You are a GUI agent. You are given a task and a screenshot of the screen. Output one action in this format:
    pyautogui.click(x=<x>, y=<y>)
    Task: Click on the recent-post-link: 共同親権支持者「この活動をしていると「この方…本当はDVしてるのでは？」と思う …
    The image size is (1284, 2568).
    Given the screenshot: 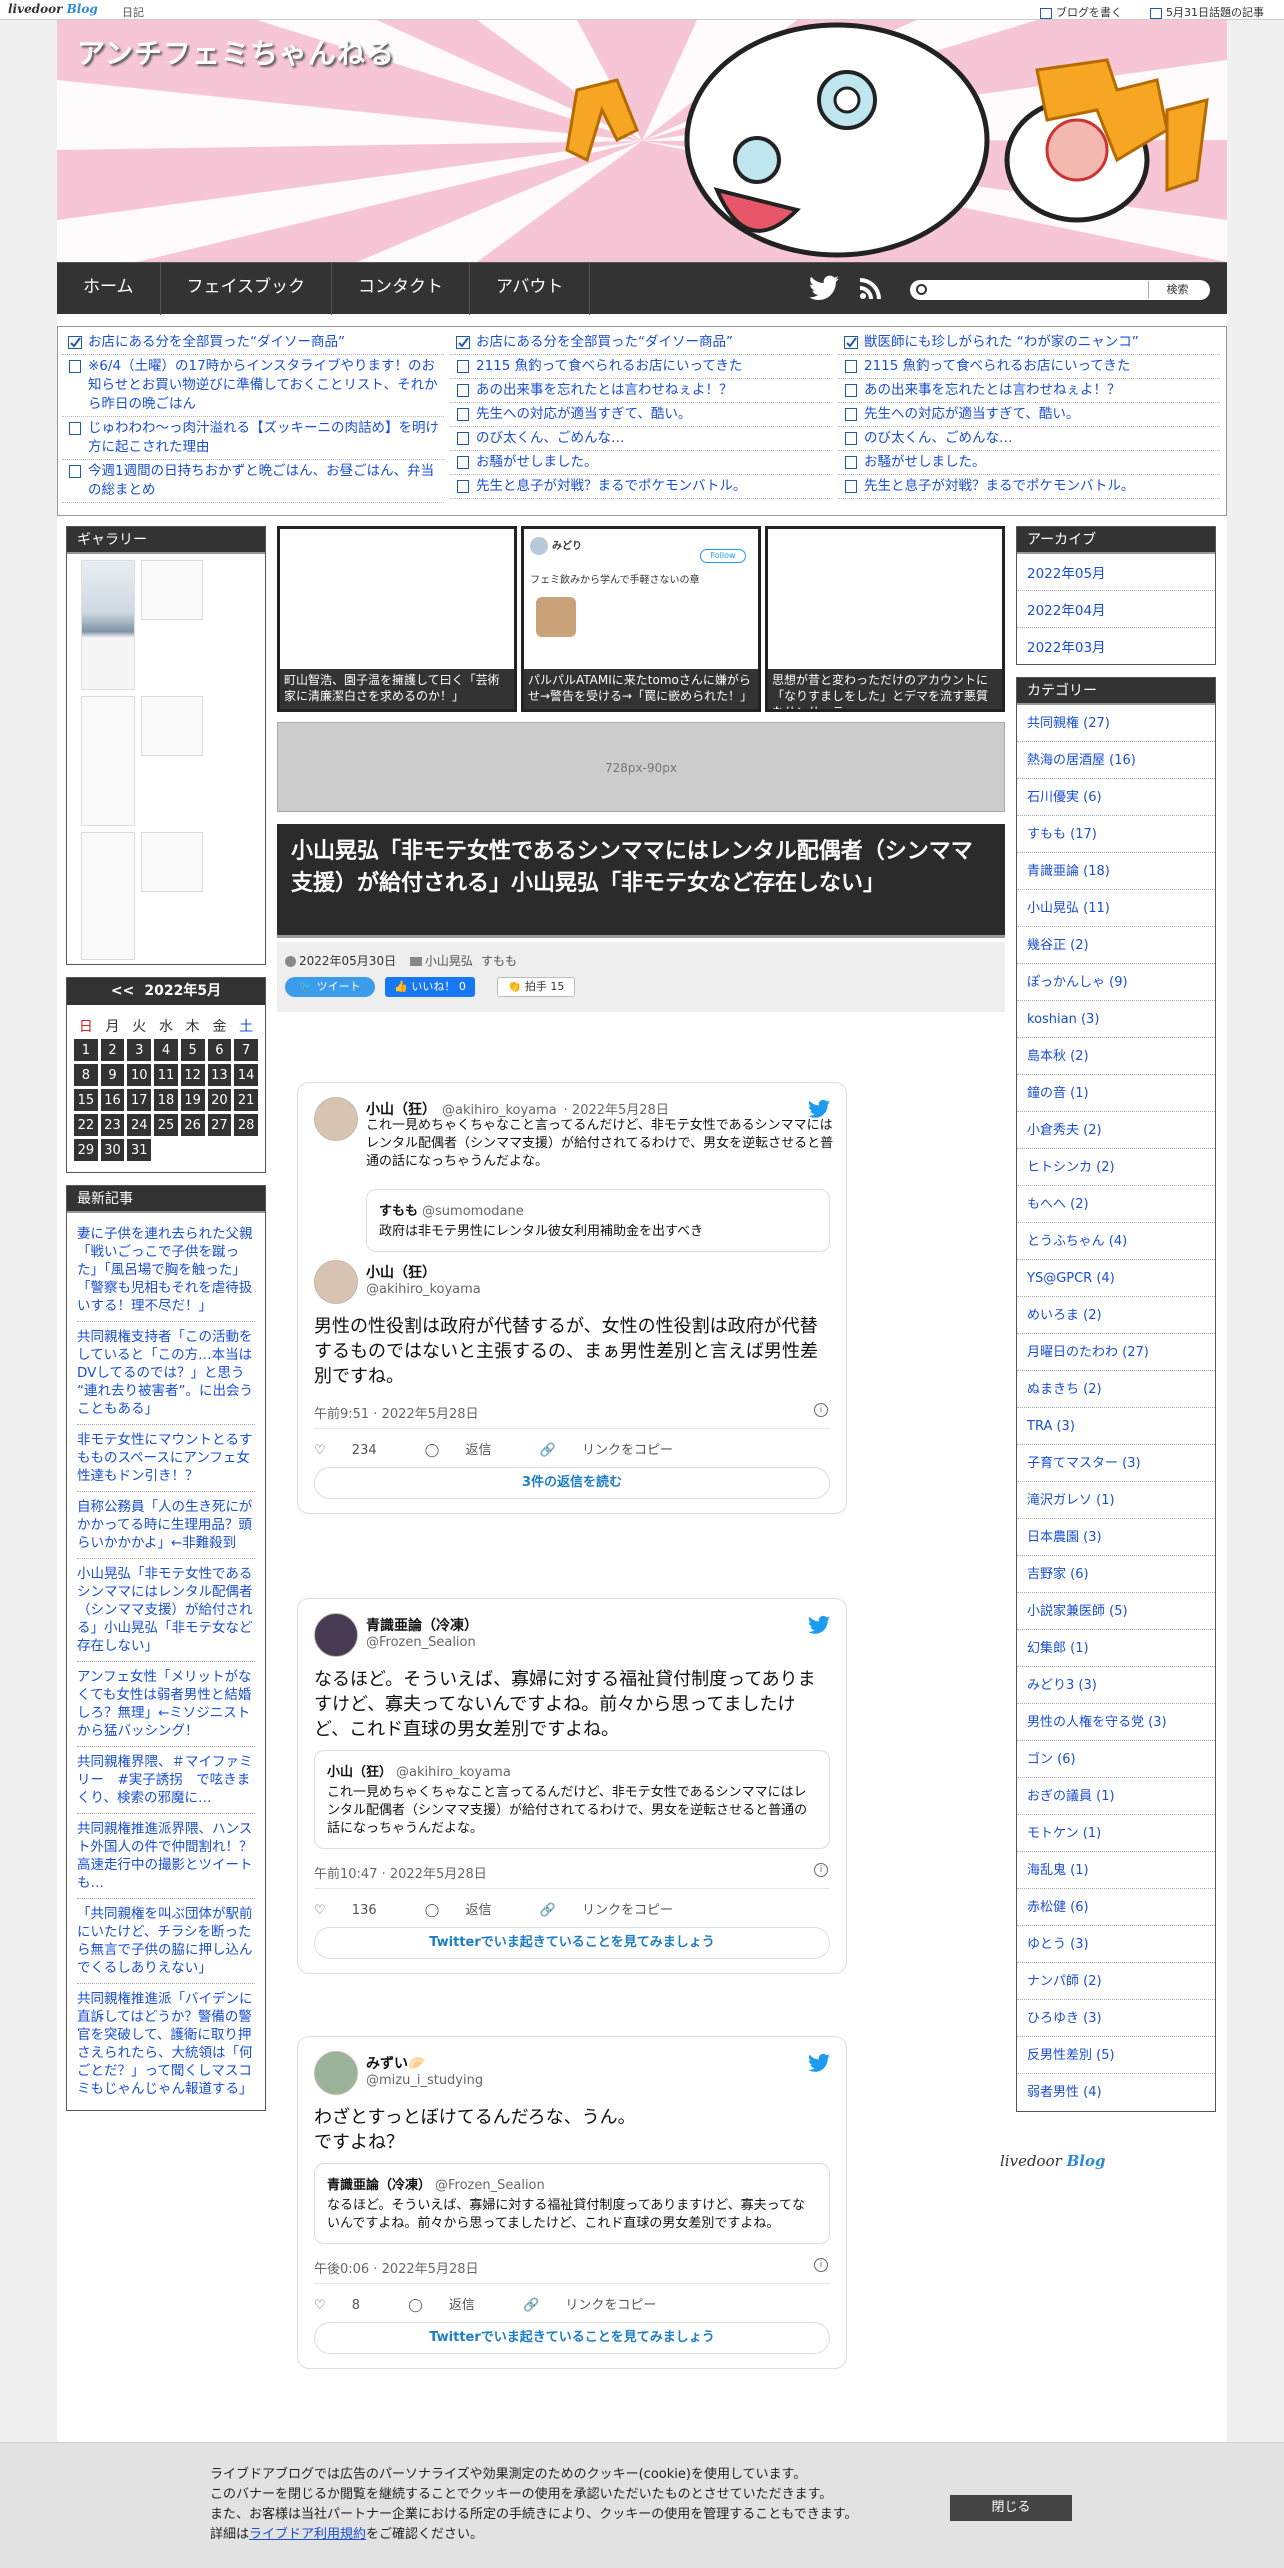 What is the action you would take?
    pyautogui.click(x=166, y=1373)
    